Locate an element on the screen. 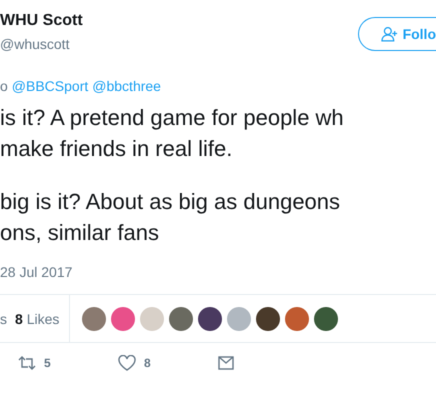  mention-link: @BBCSport is located at coordinates (50, 86).